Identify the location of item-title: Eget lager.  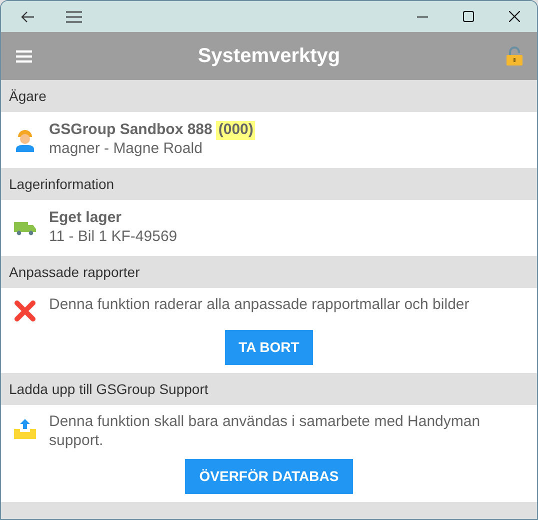
(85, 218).